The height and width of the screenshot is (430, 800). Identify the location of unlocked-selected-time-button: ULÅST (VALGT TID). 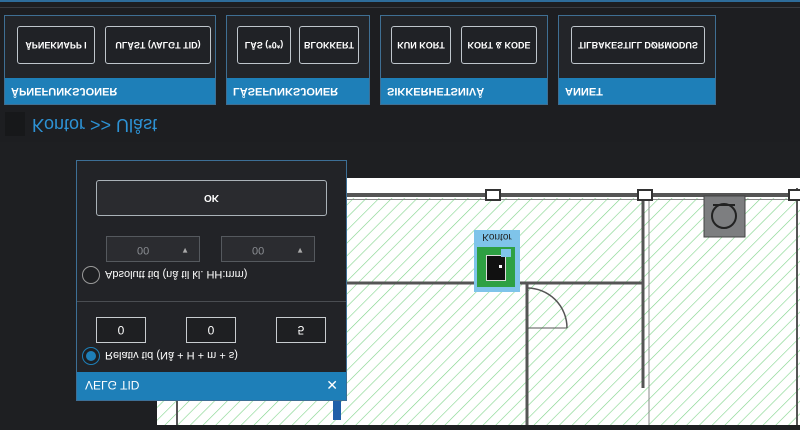
(158, 45).